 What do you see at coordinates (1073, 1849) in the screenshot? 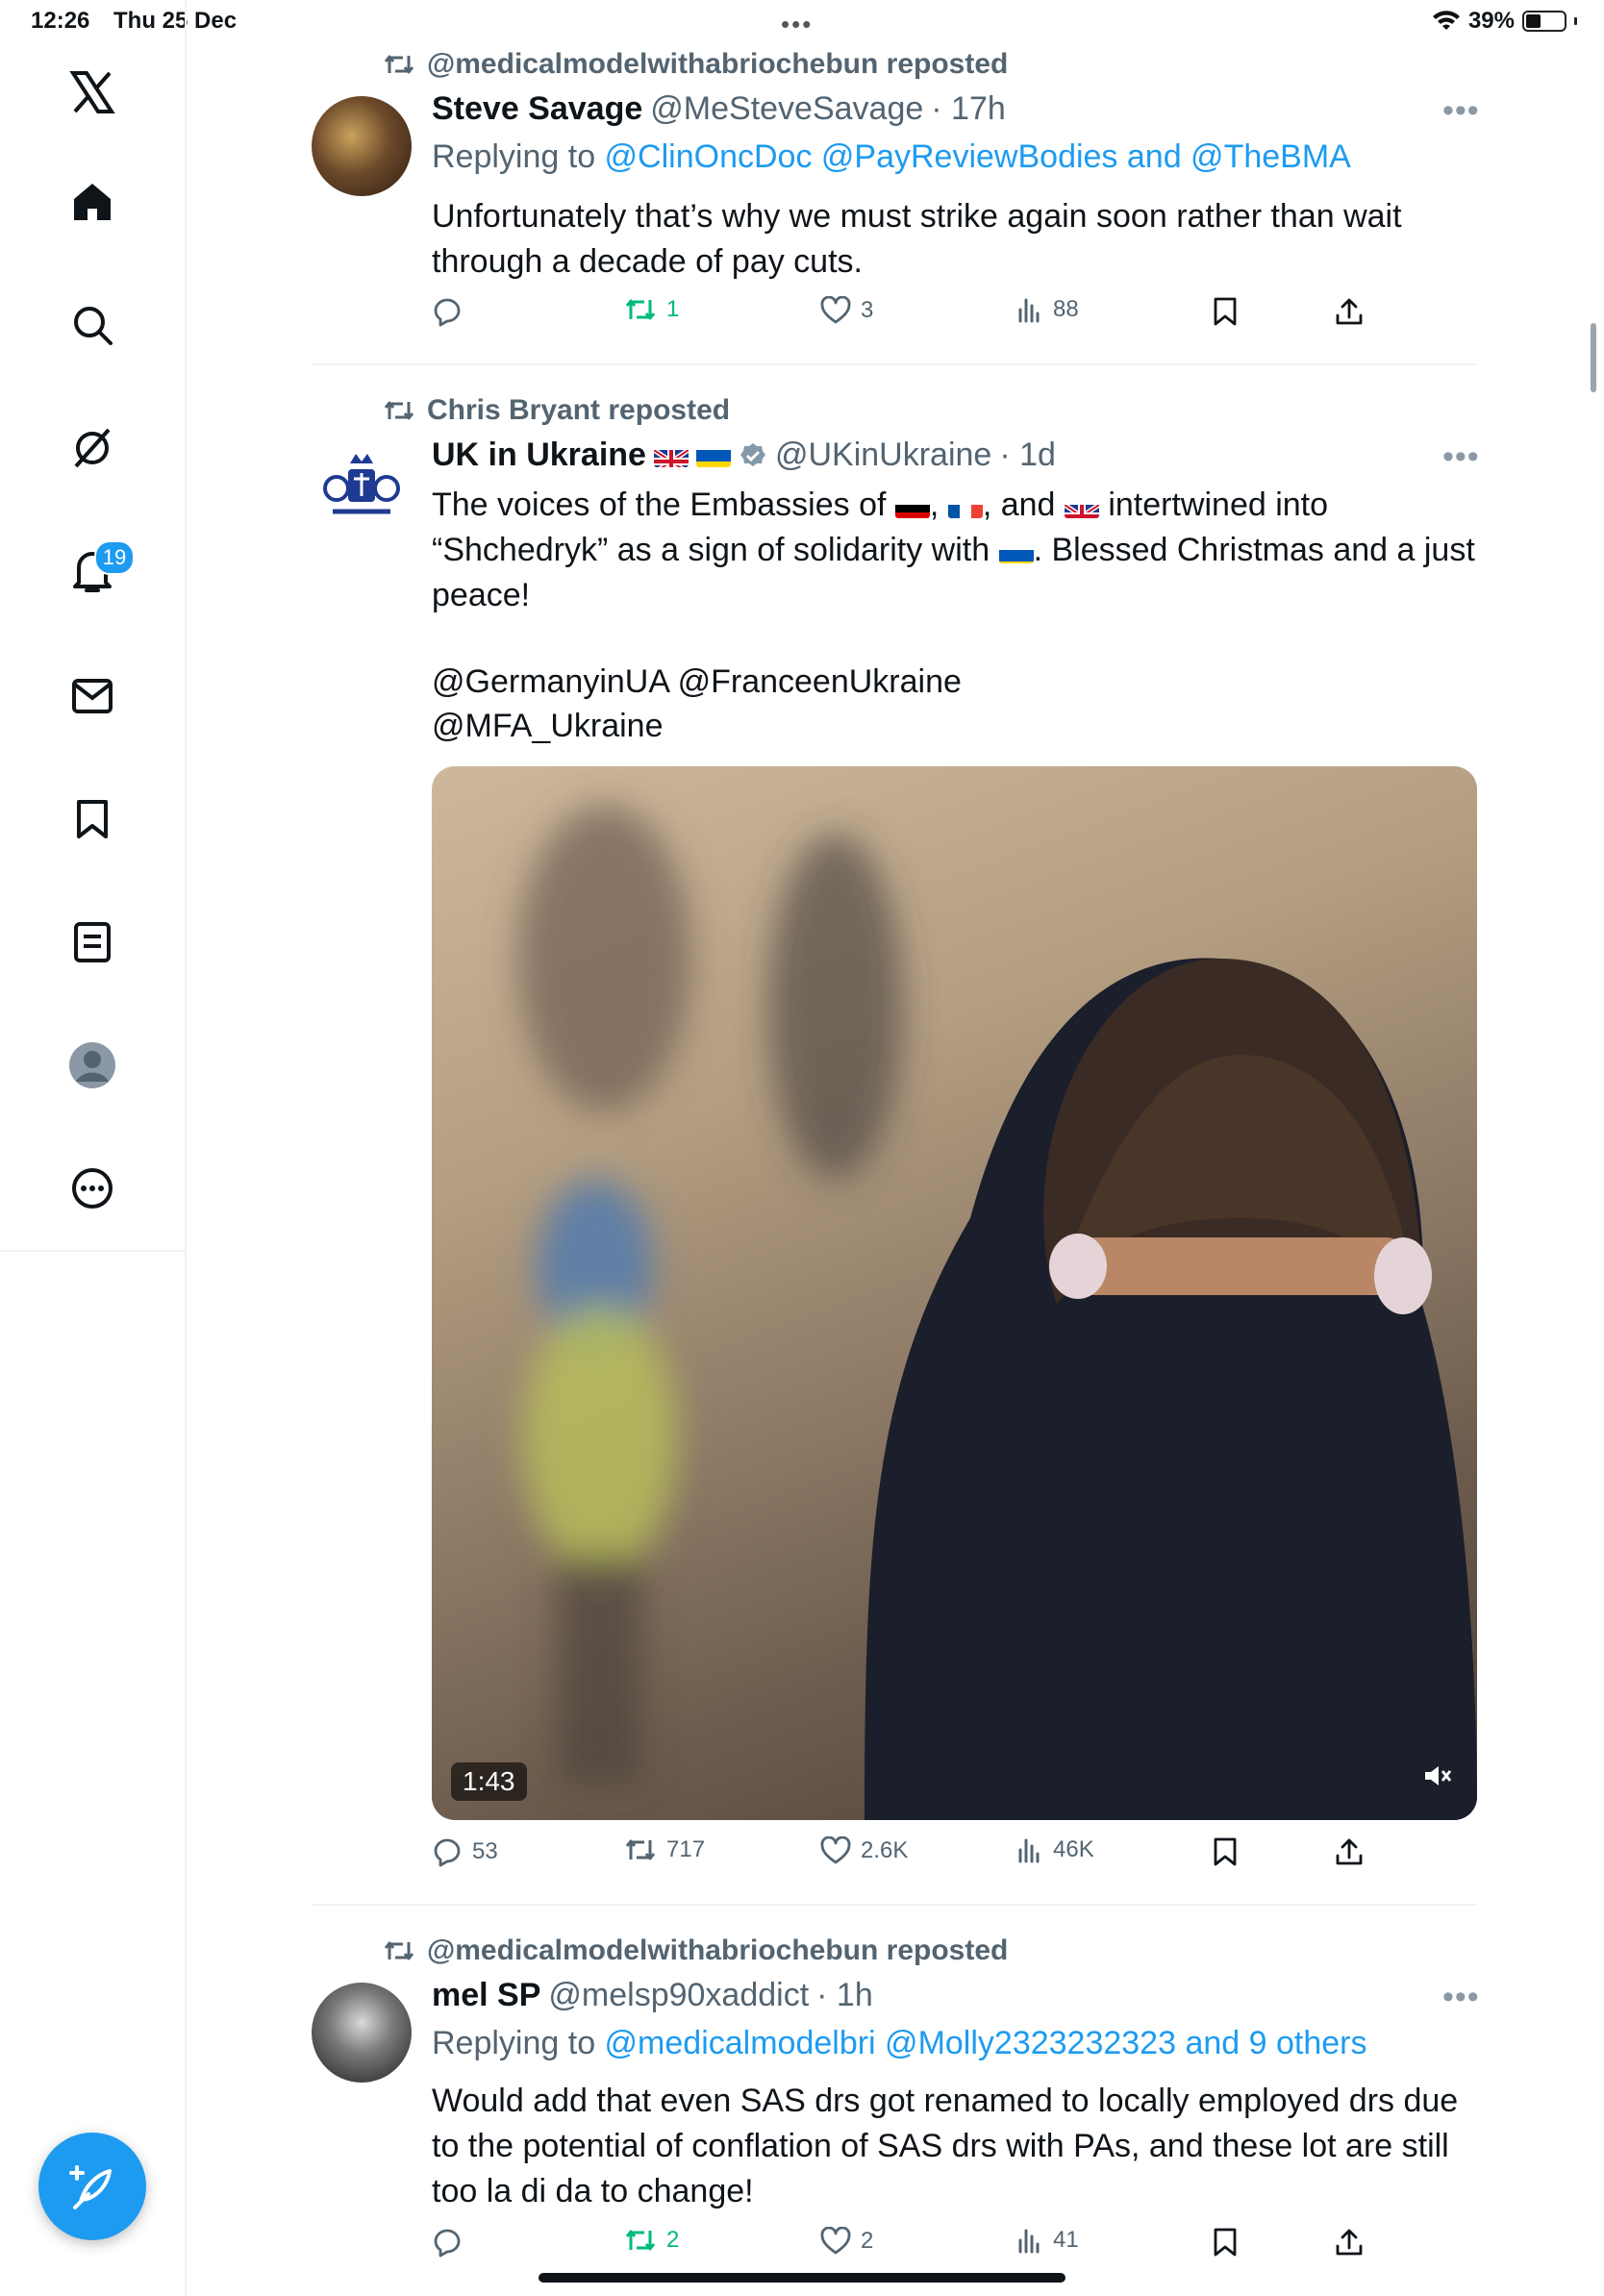
I see `view-count: 46K` at bounding box center [1073, 1849].